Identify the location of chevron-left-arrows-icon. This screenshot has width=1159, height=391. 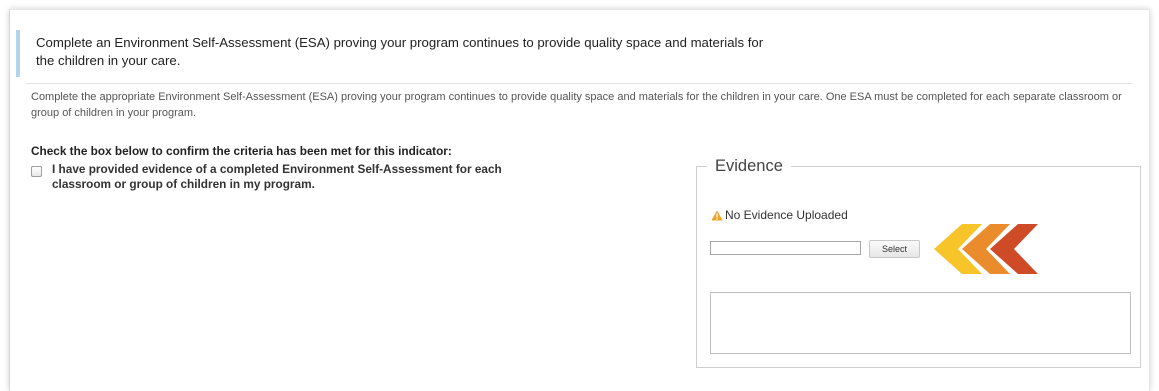
(986, 249).